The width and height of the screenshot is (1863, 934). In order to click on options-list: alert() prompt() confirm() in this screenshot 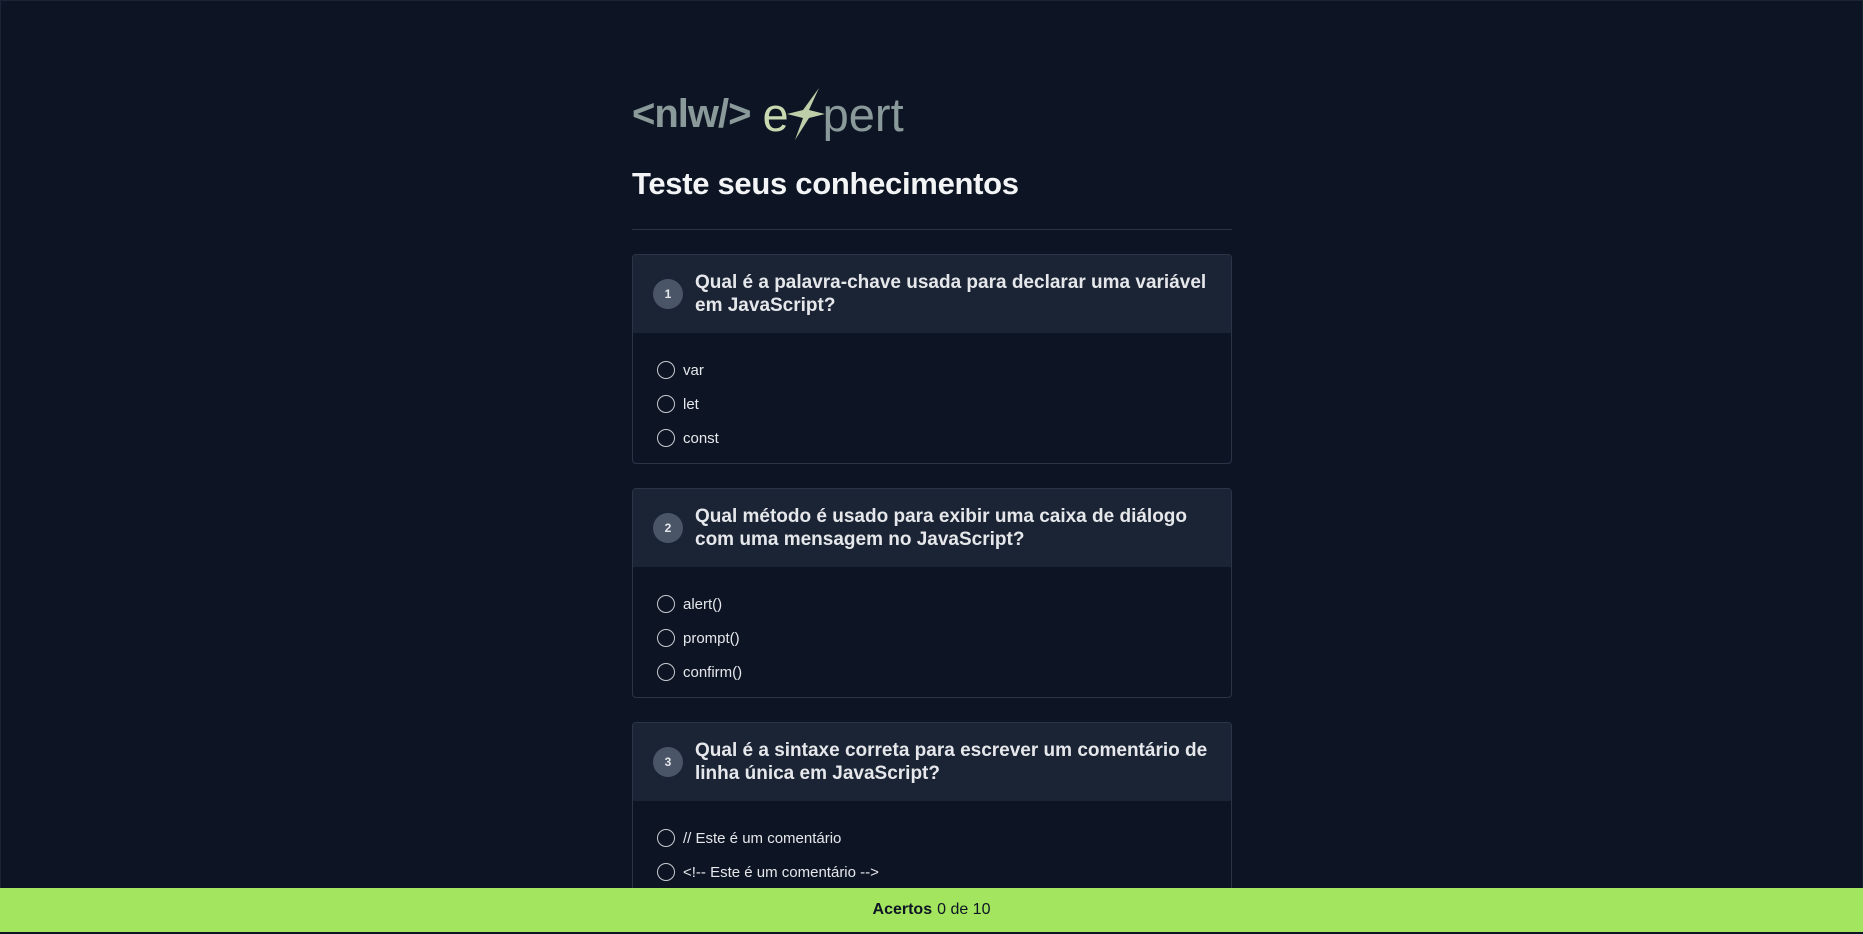, I will do `click(932, 632)`.